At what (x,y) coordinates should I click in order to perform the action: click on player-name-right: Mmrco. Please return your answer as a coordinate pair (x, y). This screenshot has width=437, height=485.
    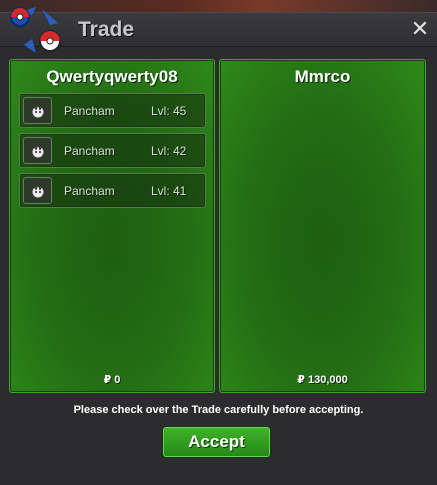
    Looking at the image, I should click on (322, 76).